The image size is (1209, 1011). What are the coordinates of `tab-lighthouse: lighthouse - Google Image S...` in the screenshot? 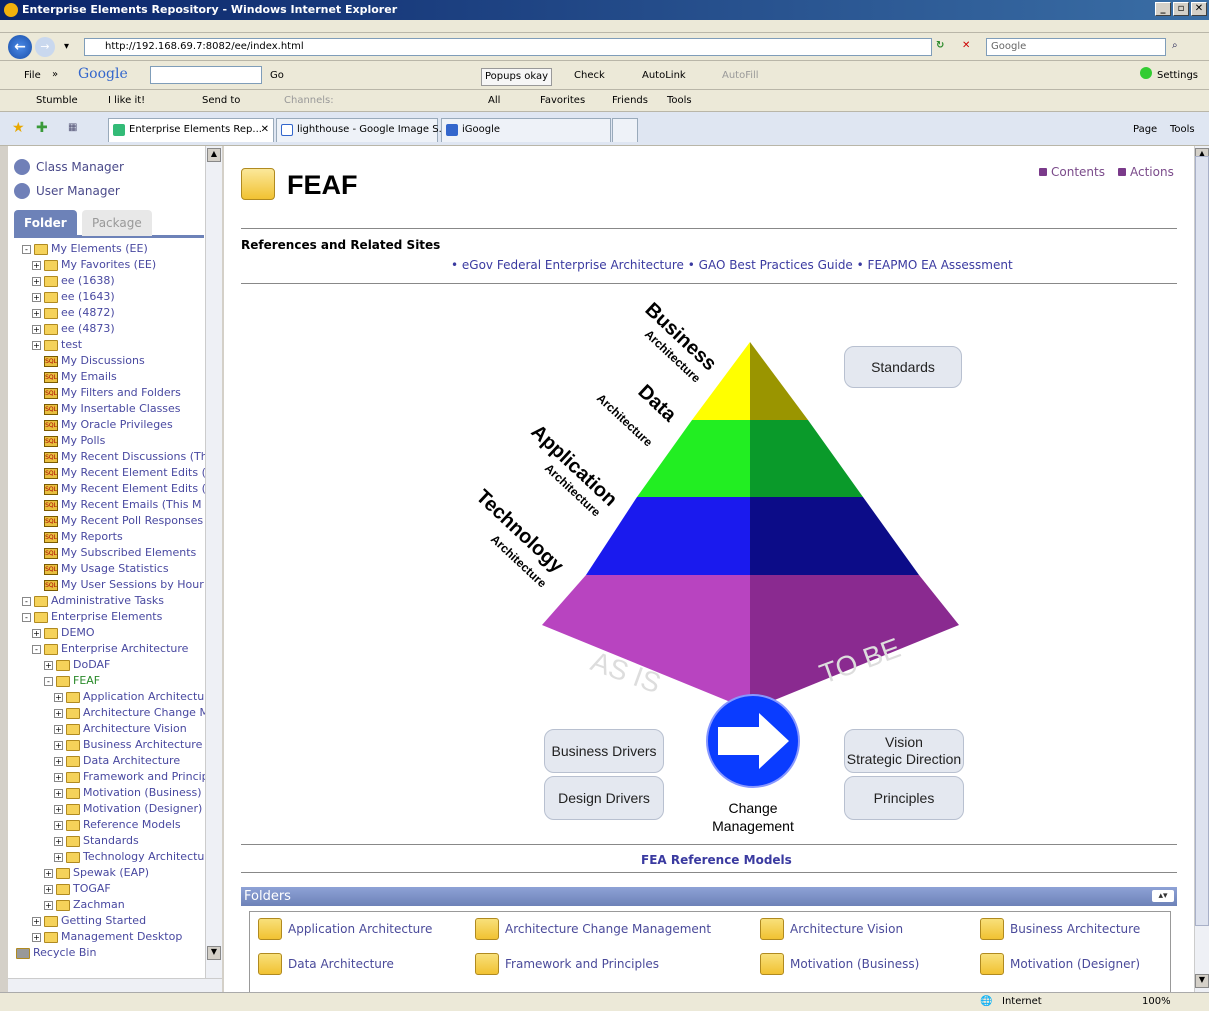 It's located at (362, 130).